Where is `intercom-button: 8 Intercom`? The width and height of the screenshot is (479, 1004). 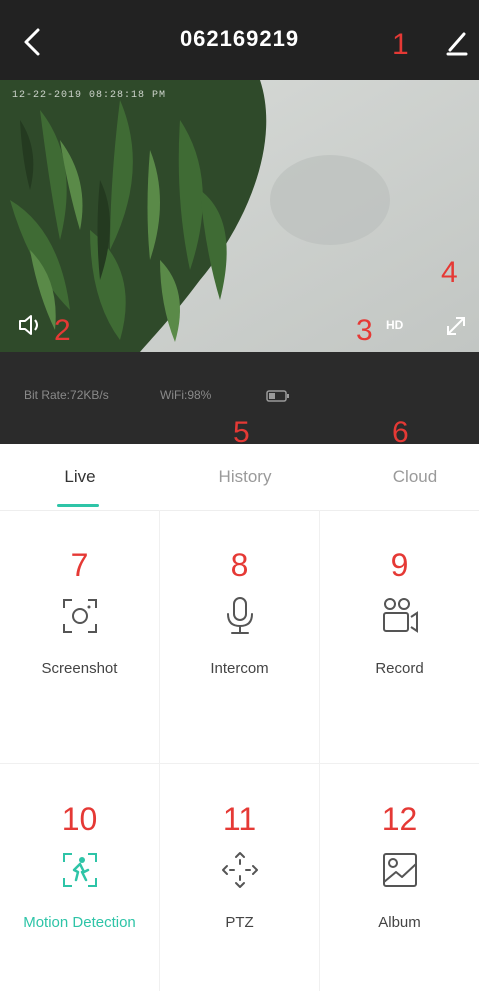 intercom-button: 8 Intercom is located at coordinates (239, 630).